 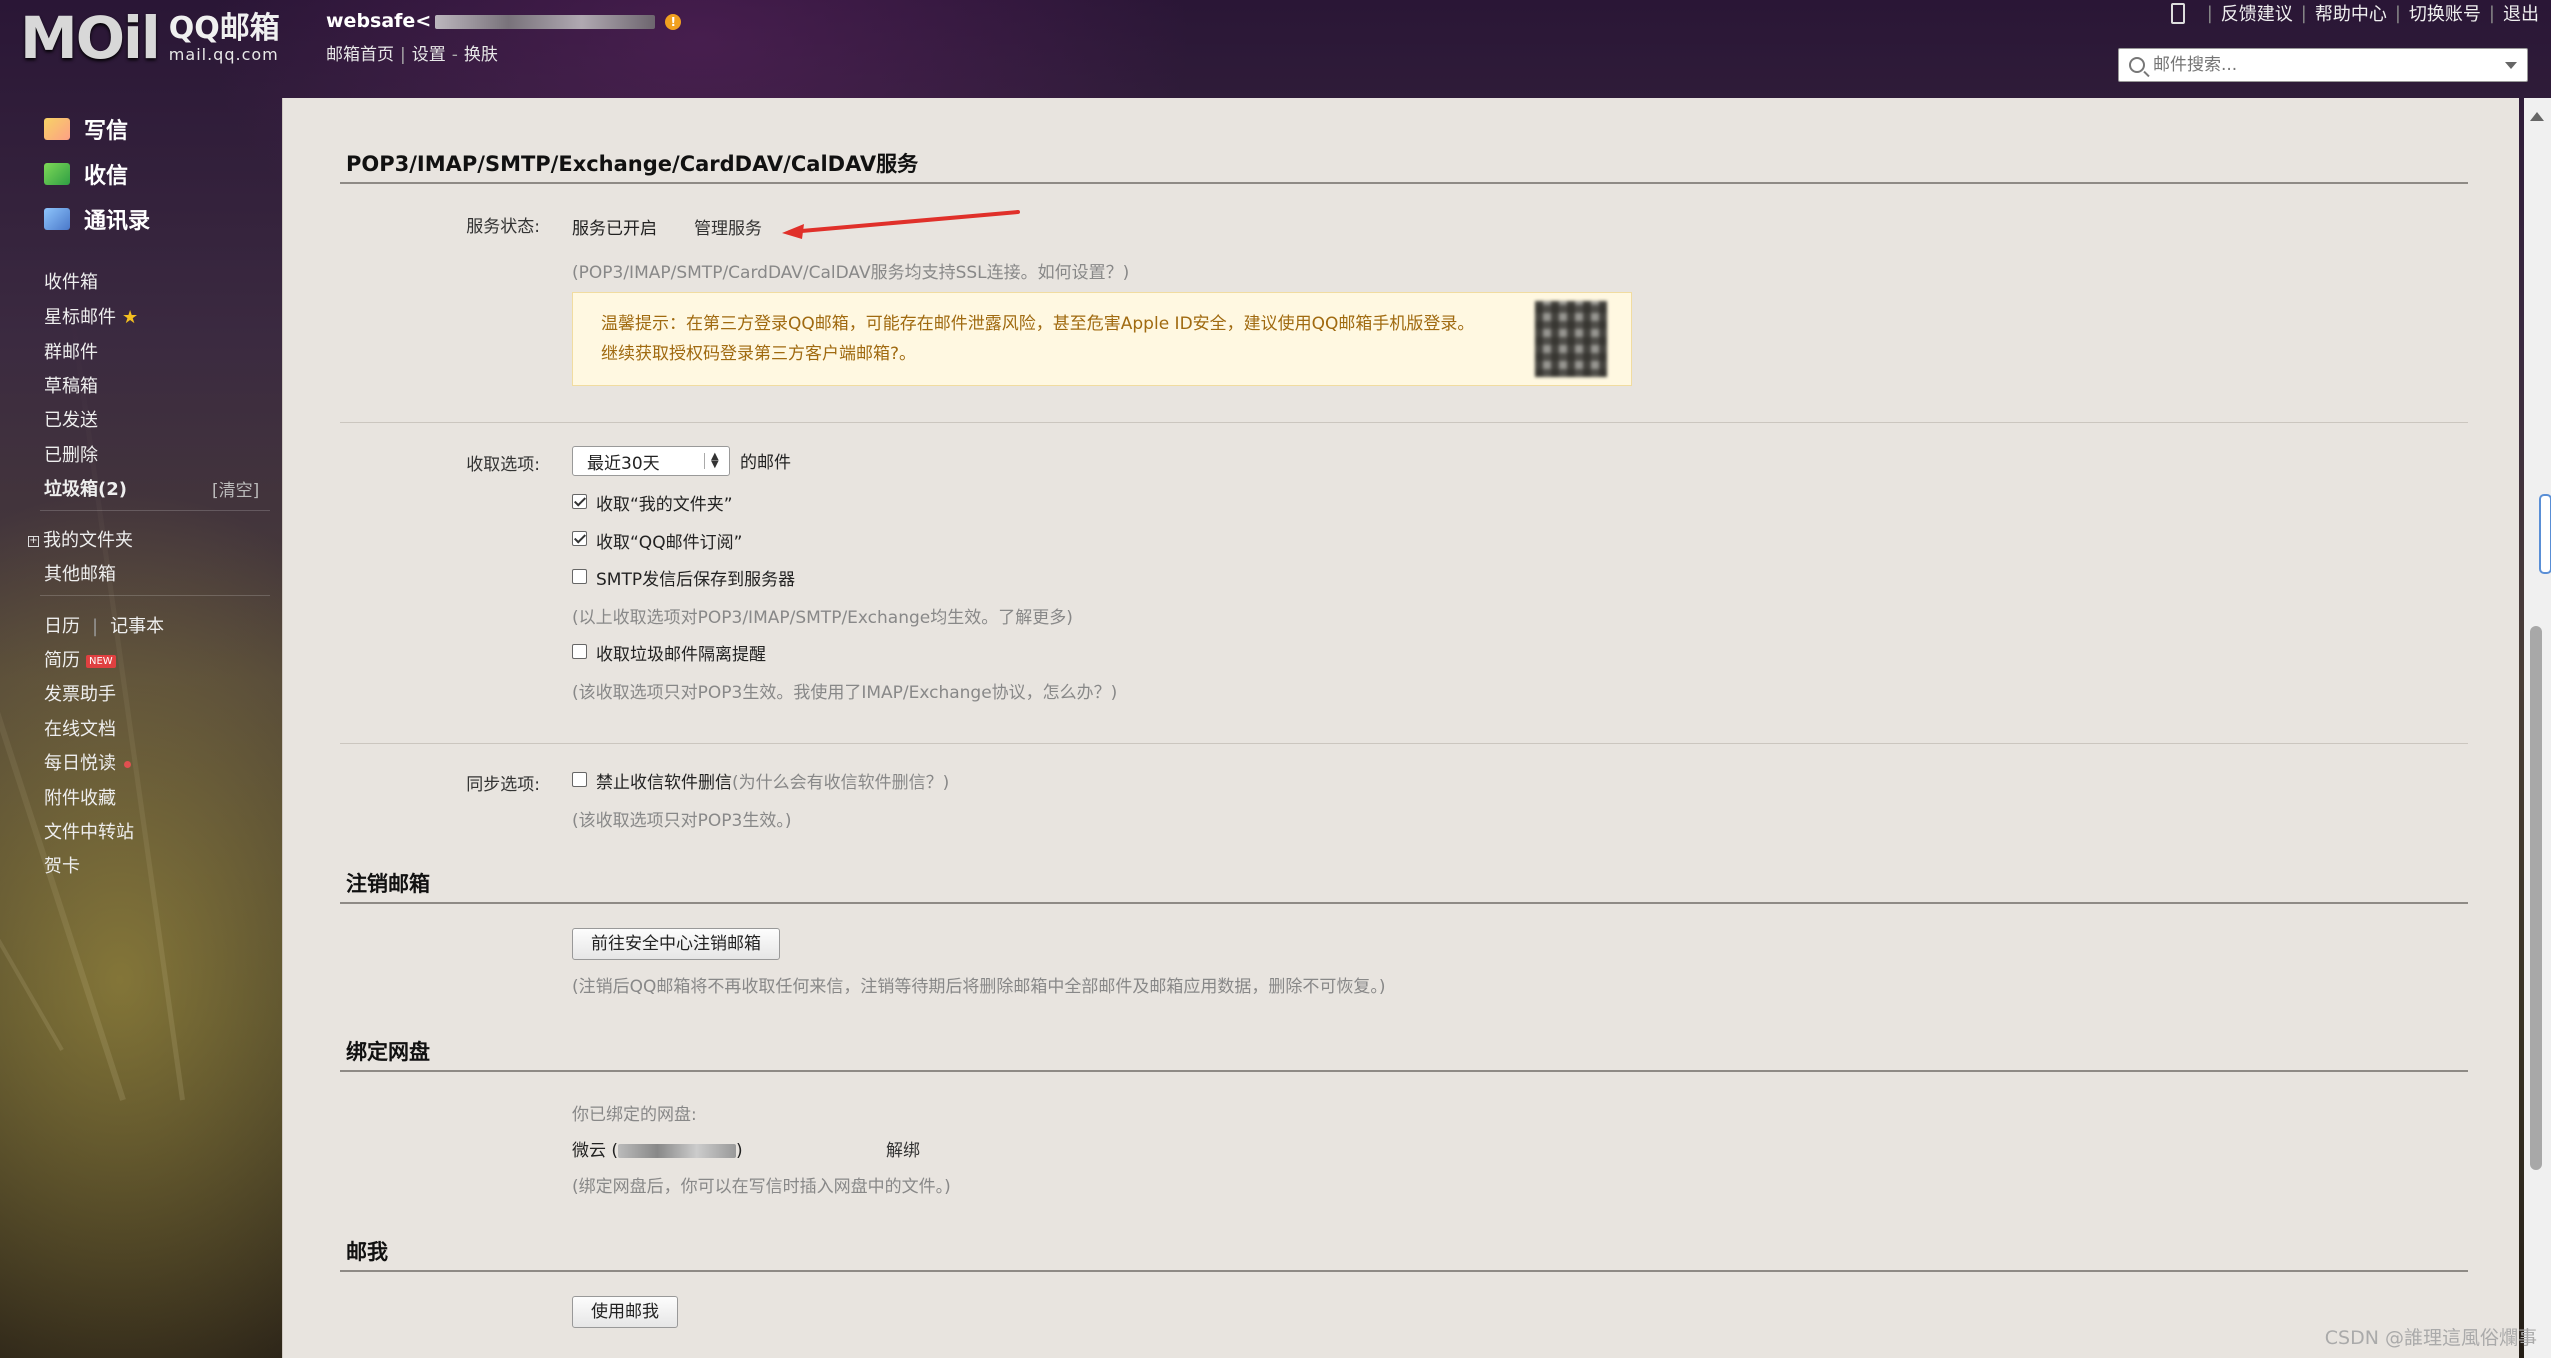 I want to click on cancel-mailbox-button: 前往安全中心注销邮箱, so click(x=676, y=944).